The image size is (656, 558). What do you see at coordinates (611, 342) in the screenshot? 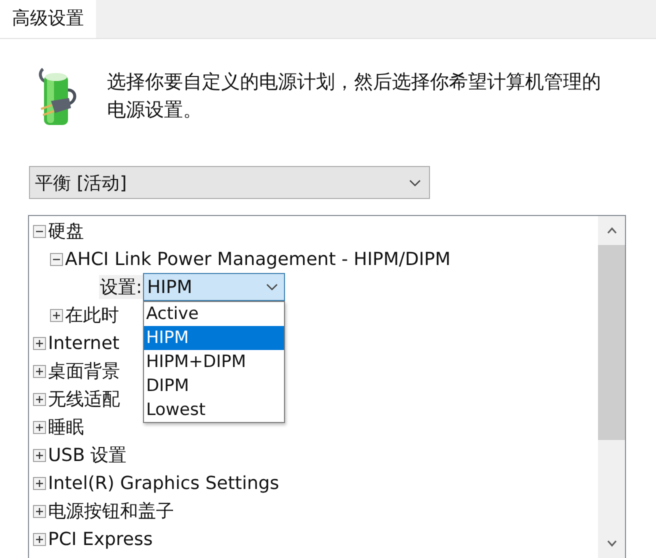
I see `scrollbar-thumb` at bounding box center [611, 342].